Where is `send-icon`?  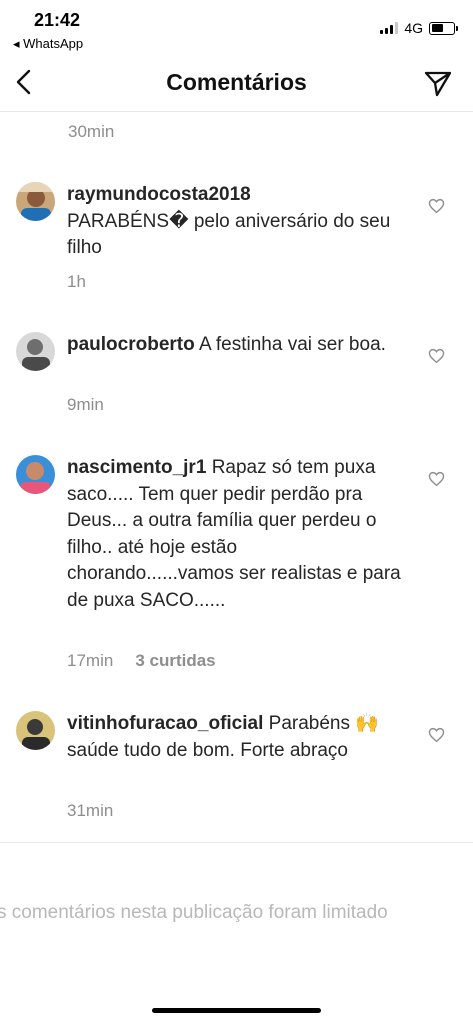 send-icon is located at coordinates (438, 84).